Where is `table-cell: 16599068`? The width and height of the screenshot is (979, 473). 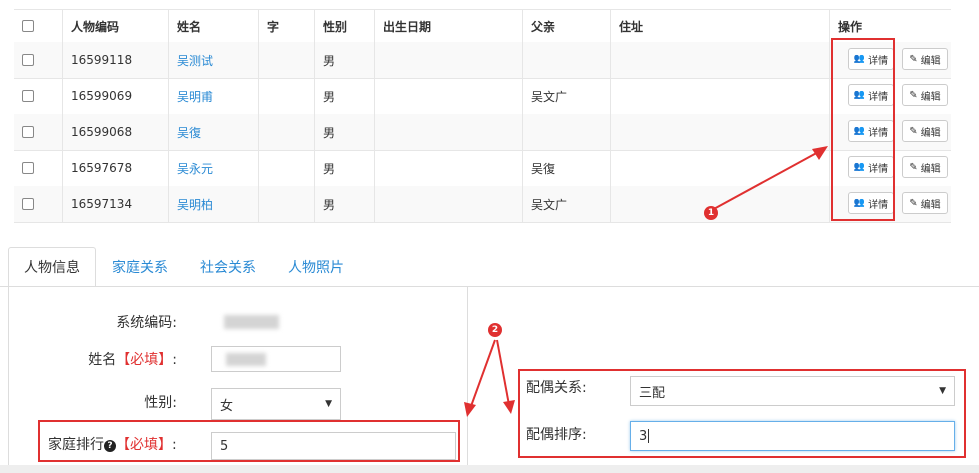 table-cell: 16599068 is located at coordinates (115, 132).